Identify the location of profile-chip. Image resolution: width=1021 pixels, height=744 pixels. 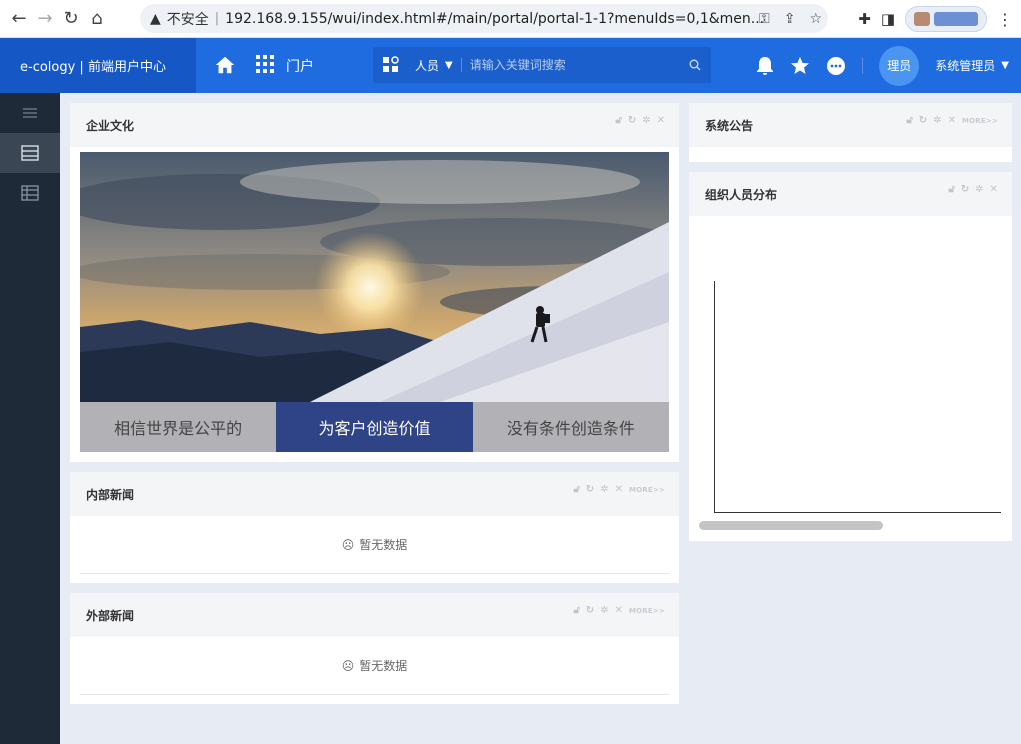
(946, 19).